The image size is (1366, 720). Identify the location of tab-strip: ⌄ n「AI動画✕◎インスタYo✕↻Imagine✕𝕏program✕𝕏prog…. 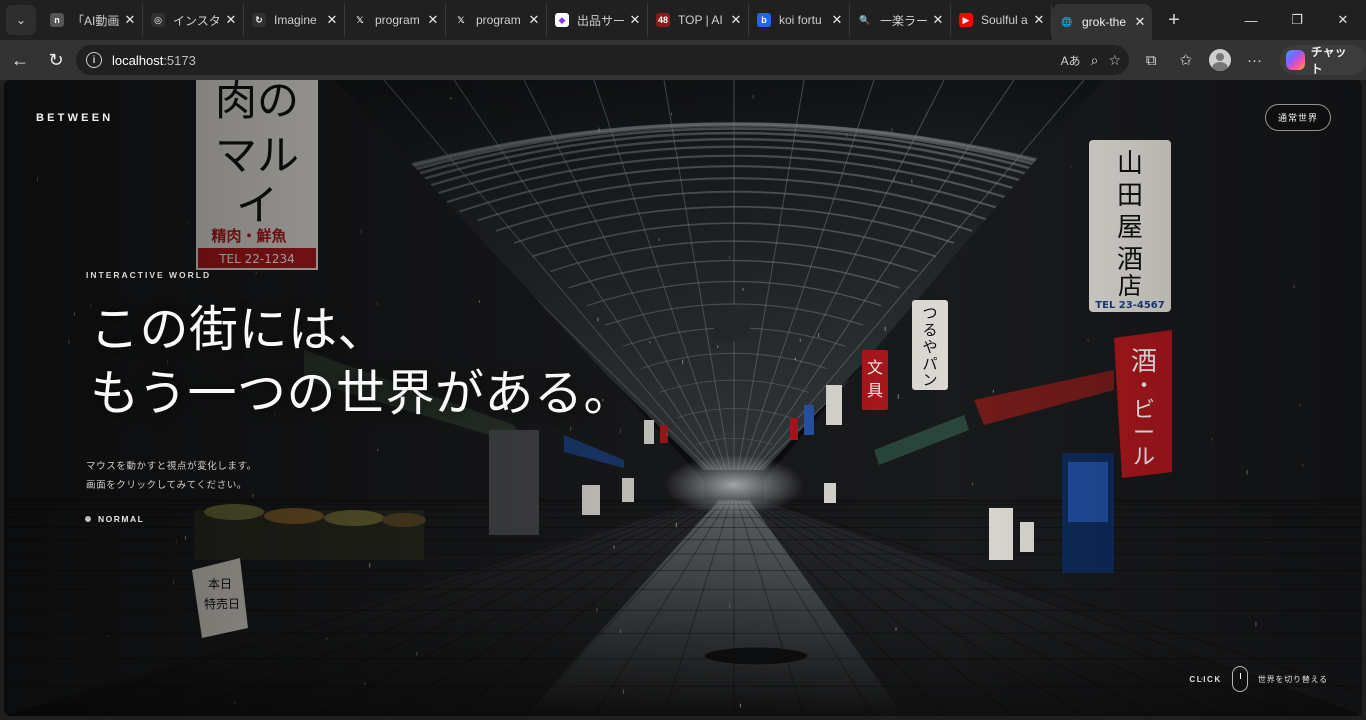
(683, 20).